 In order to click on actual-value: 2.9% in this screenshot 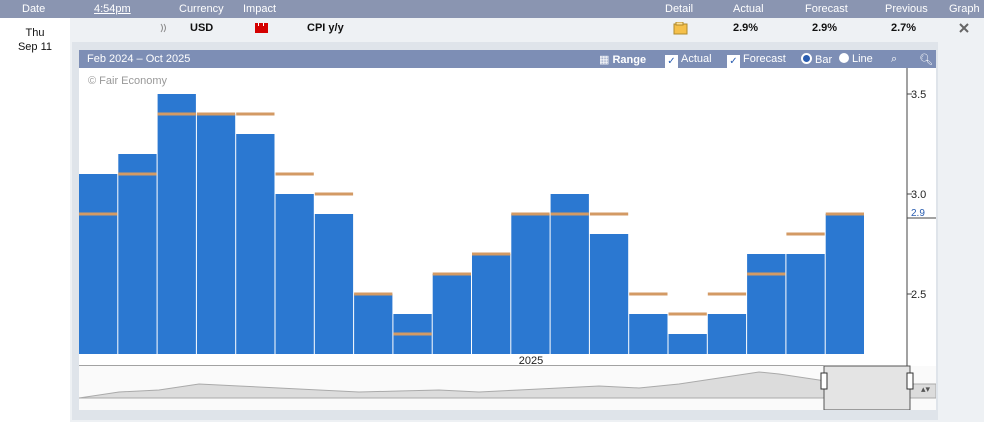, I will do `click(746, 28)`.